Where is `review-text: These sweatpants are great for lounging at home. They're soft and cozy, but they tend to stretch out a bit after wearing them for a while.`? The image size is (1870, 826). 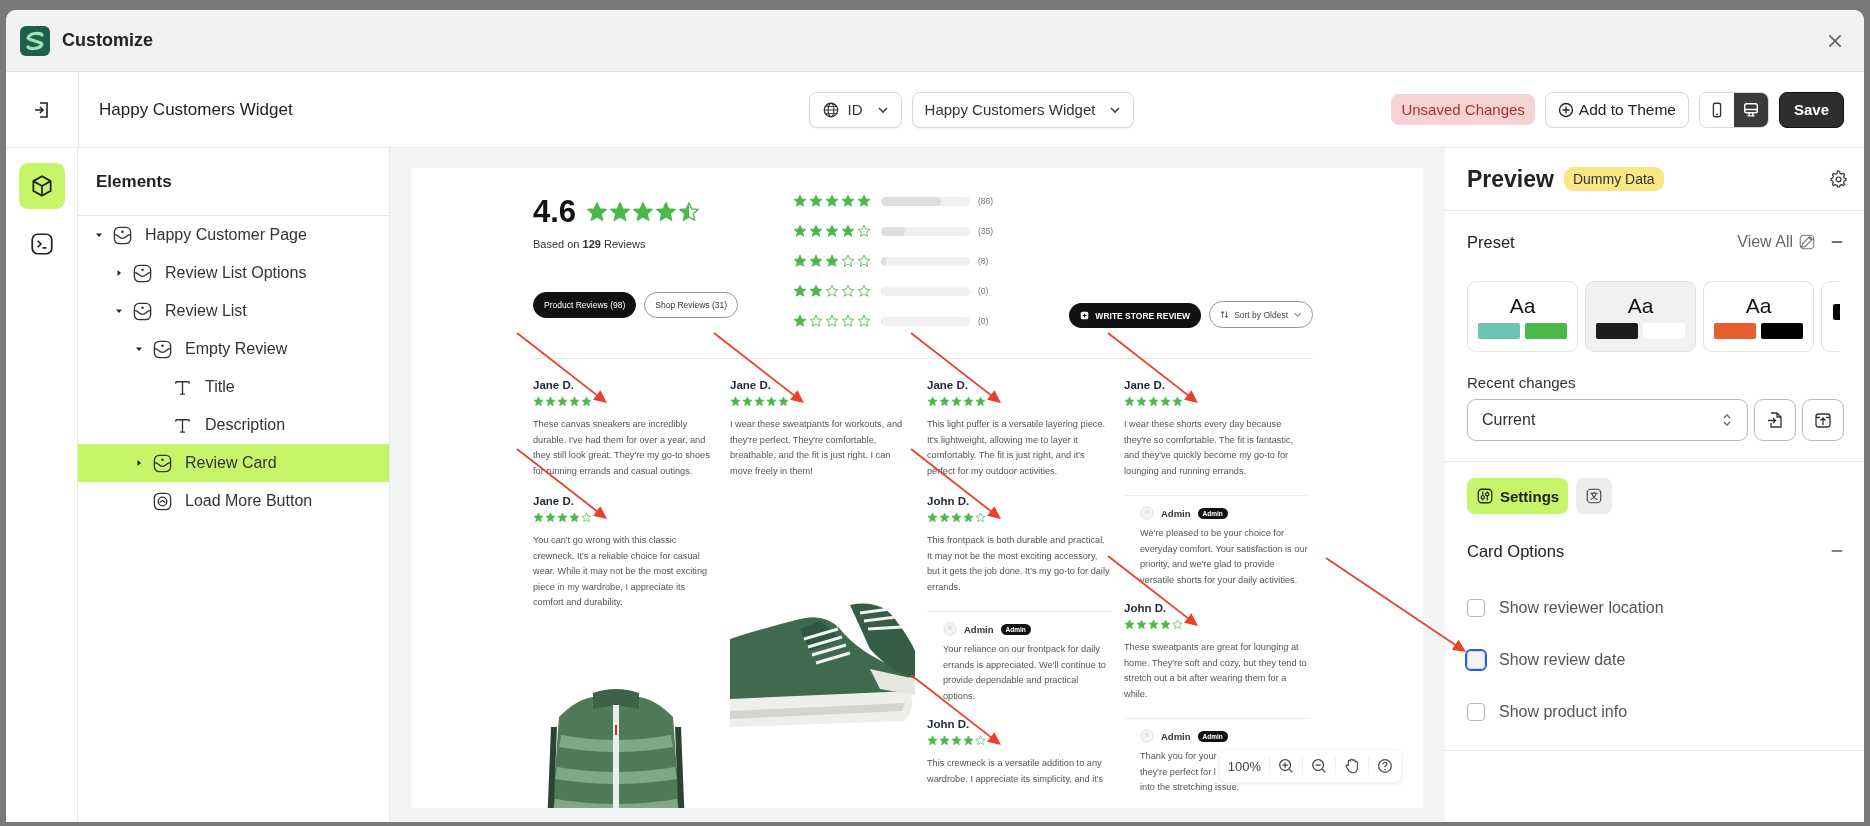 review-text: These sweatpants are great for lounging at home. They're soft and cozy, but they tend to stretch out a bit after wearing them for a while. is located at coordinates (1216, 671).